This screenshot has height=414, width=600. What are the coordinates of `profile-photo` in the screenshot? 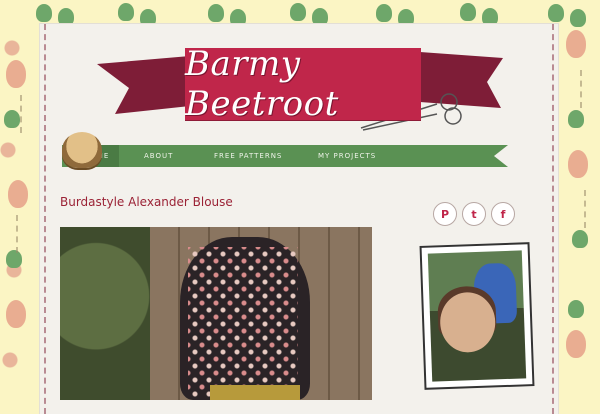 It's located at (477, 316).